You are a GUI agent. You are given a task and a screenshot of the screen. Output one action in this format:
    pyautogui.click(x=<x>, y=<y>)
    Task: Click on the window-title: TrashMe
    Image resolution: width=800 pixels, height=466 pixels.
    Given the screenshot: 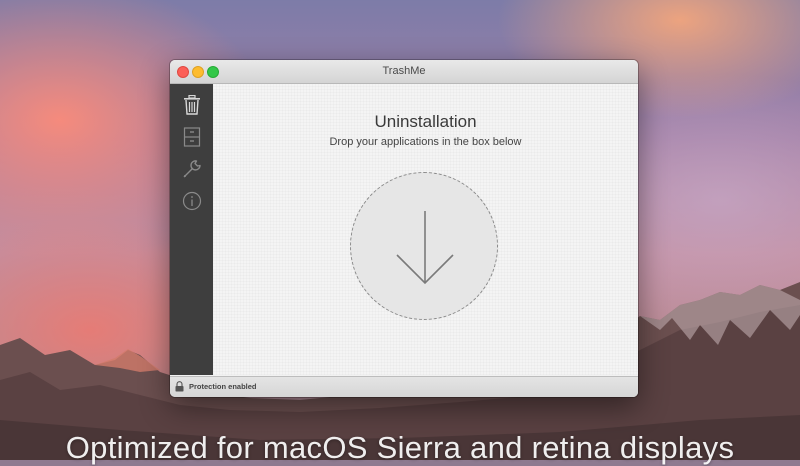 What is the action you would take?
    pyautogui.click(x=404, y=71)
    